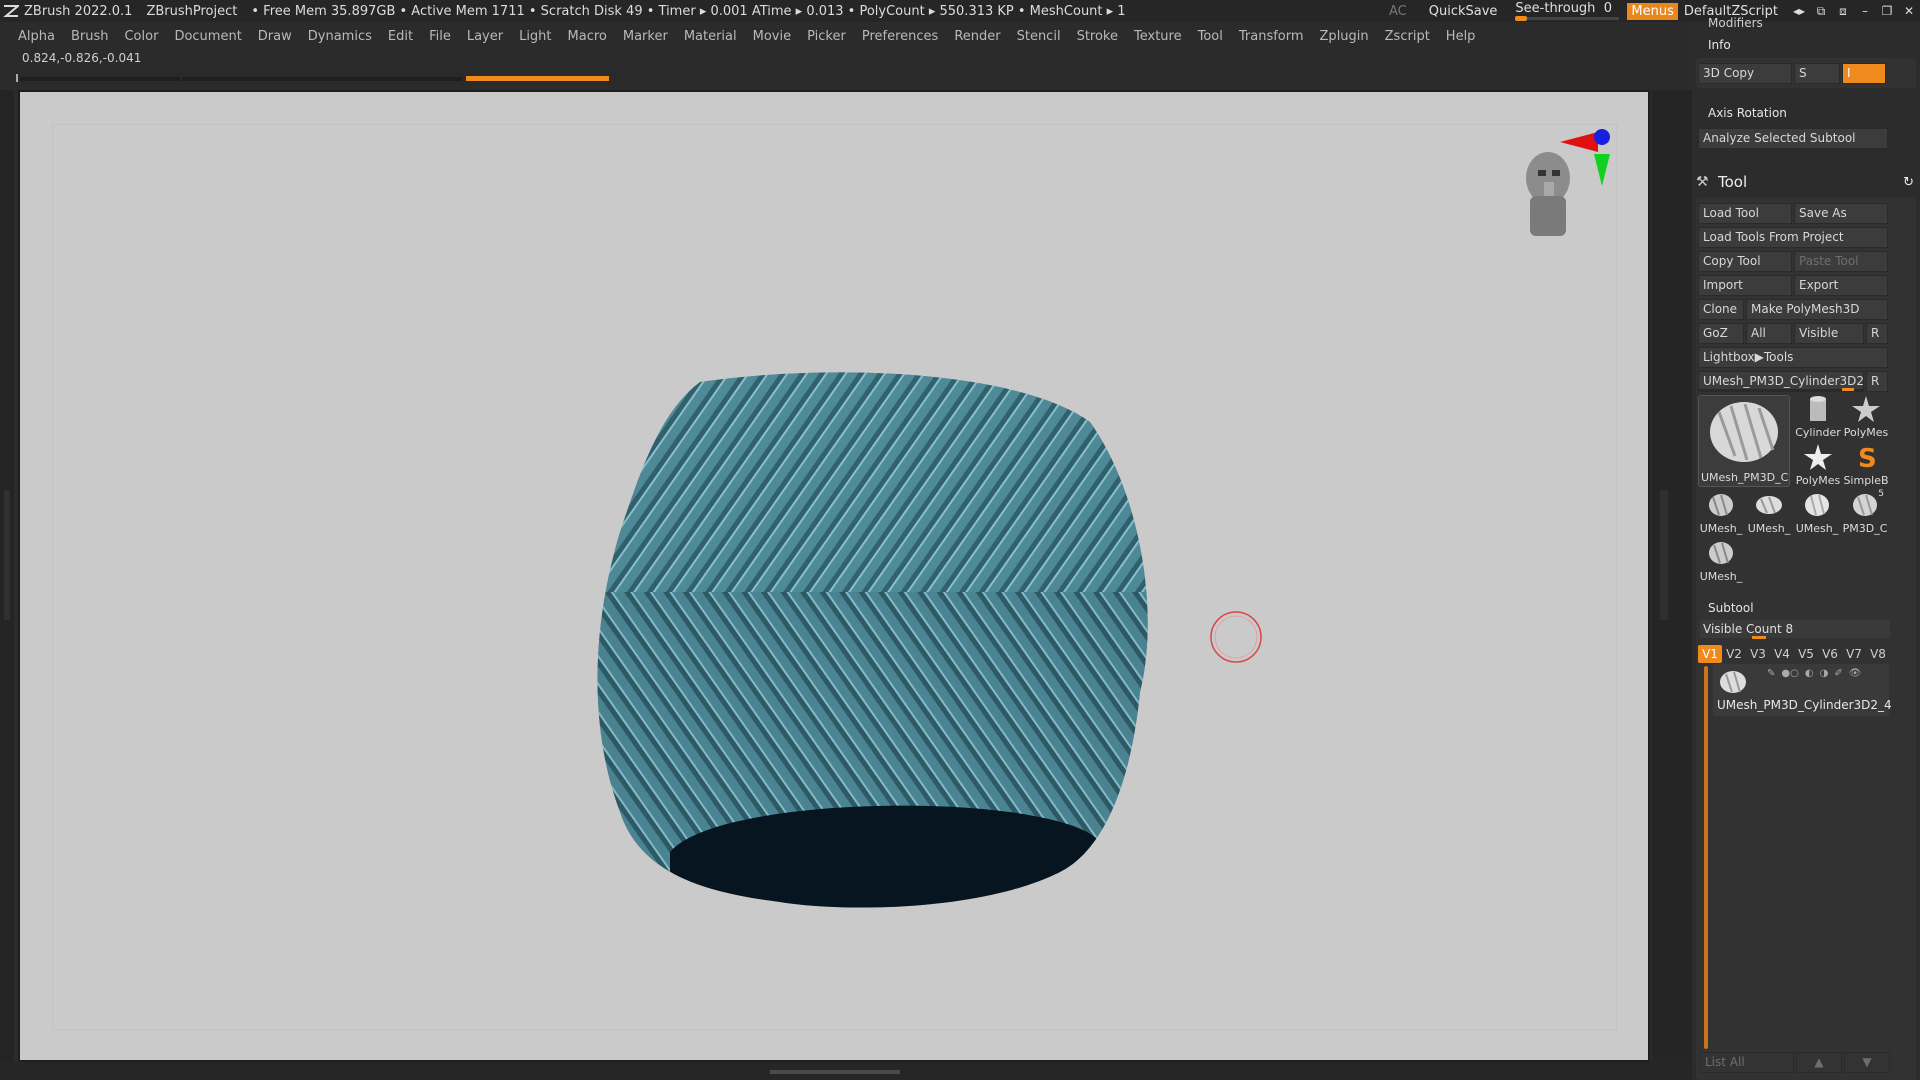 The image size is (1920, 1080). Describe the element at coordinates (1744, 441) in the screenshot. I see `active-tool-thumbnail: UMesh_PM3D_C` at that location.